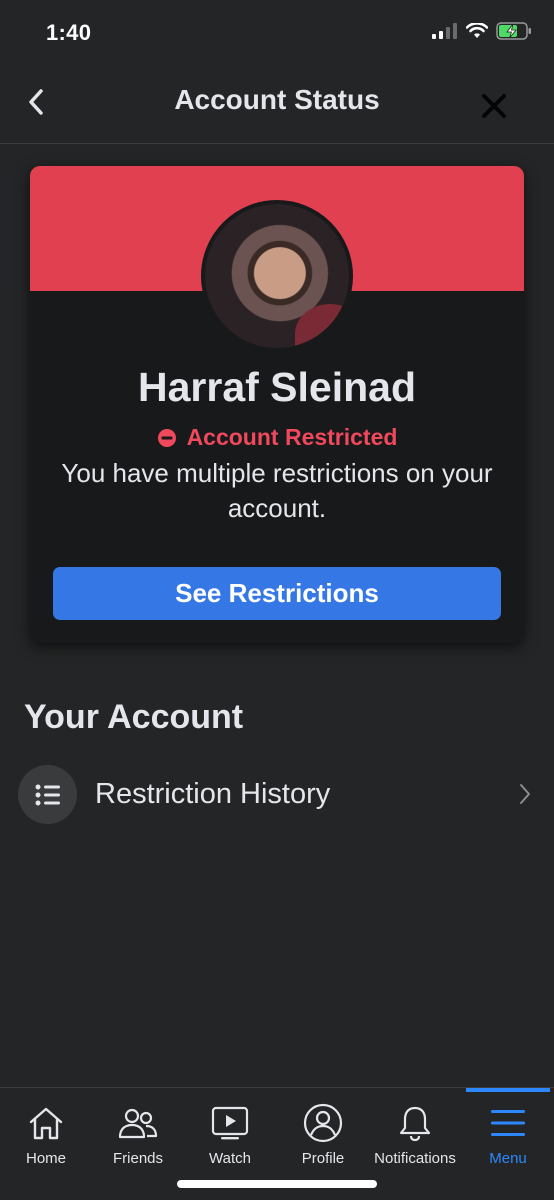 Image resolution: width=554 pixels, height=1200 pixels. What do you see at coordinates (415, 1158) in the screenshot?
I see `tab-notifications-label: Notifications` at bounding box center [415, 1158].